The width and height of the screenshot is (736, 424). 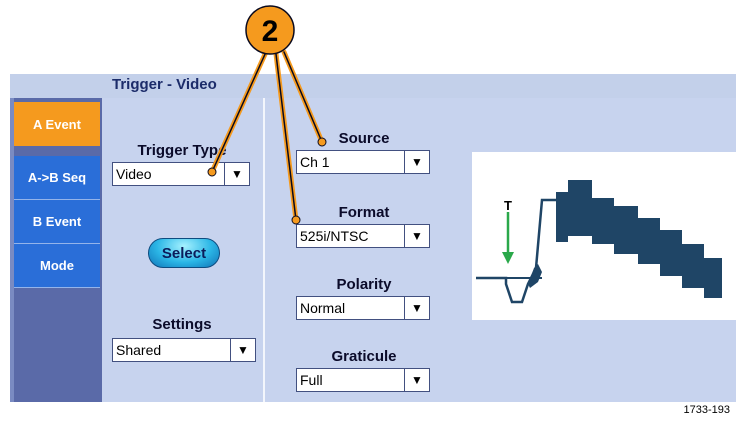 What do you see at coordinates (270, 31) in the screenshot?
I see `callout-number: 2` at bounding box center [270, 31].